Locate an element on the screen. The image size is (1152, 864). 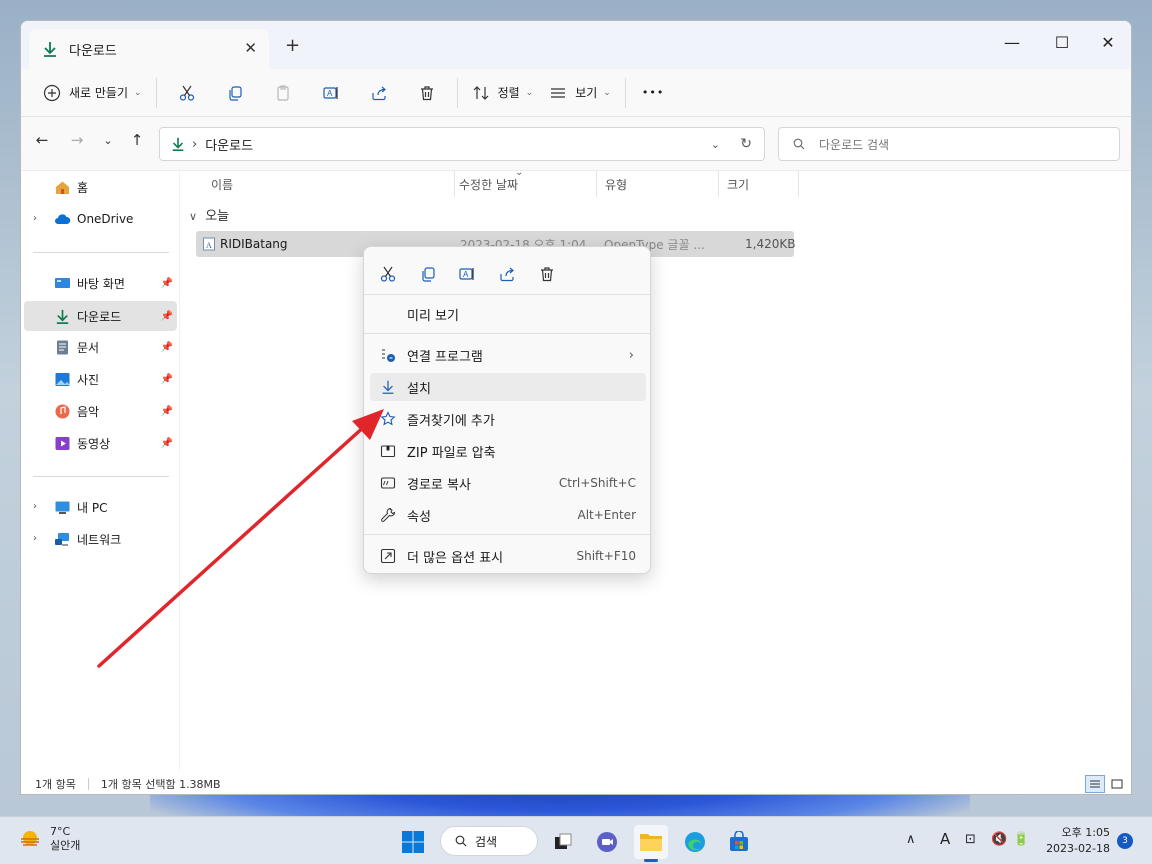
context-cut-button is located at coordinates (388, 274).